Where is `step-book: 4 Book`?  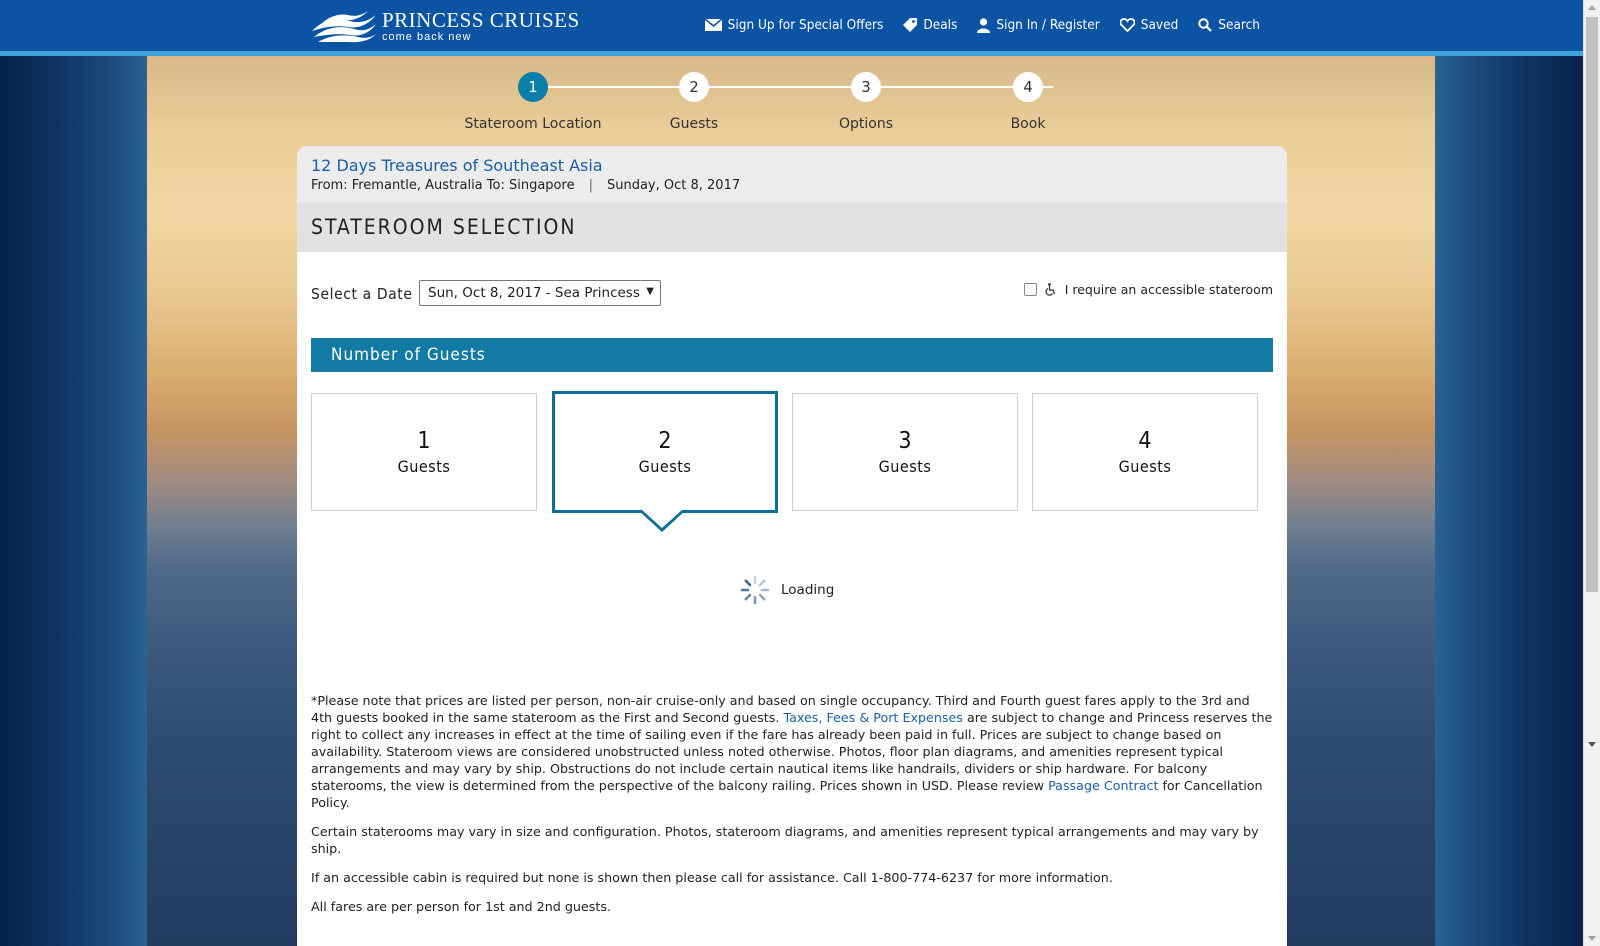 step-book: 4 Book is located at coordinates (1028, 102).